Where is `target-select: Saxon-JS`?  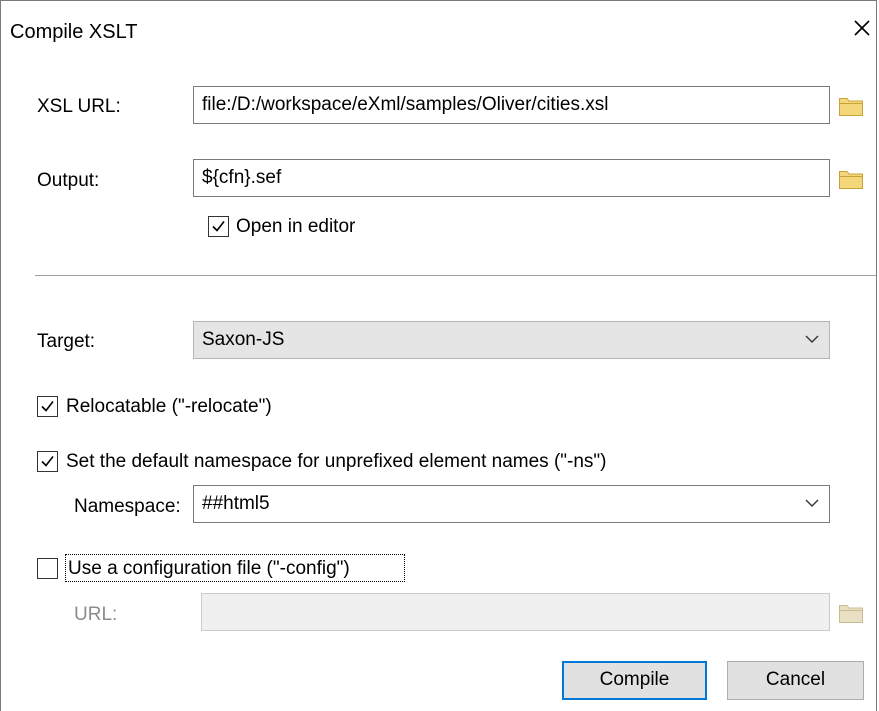 target-select: Saxon-JS is located at coordinates (511, 340).